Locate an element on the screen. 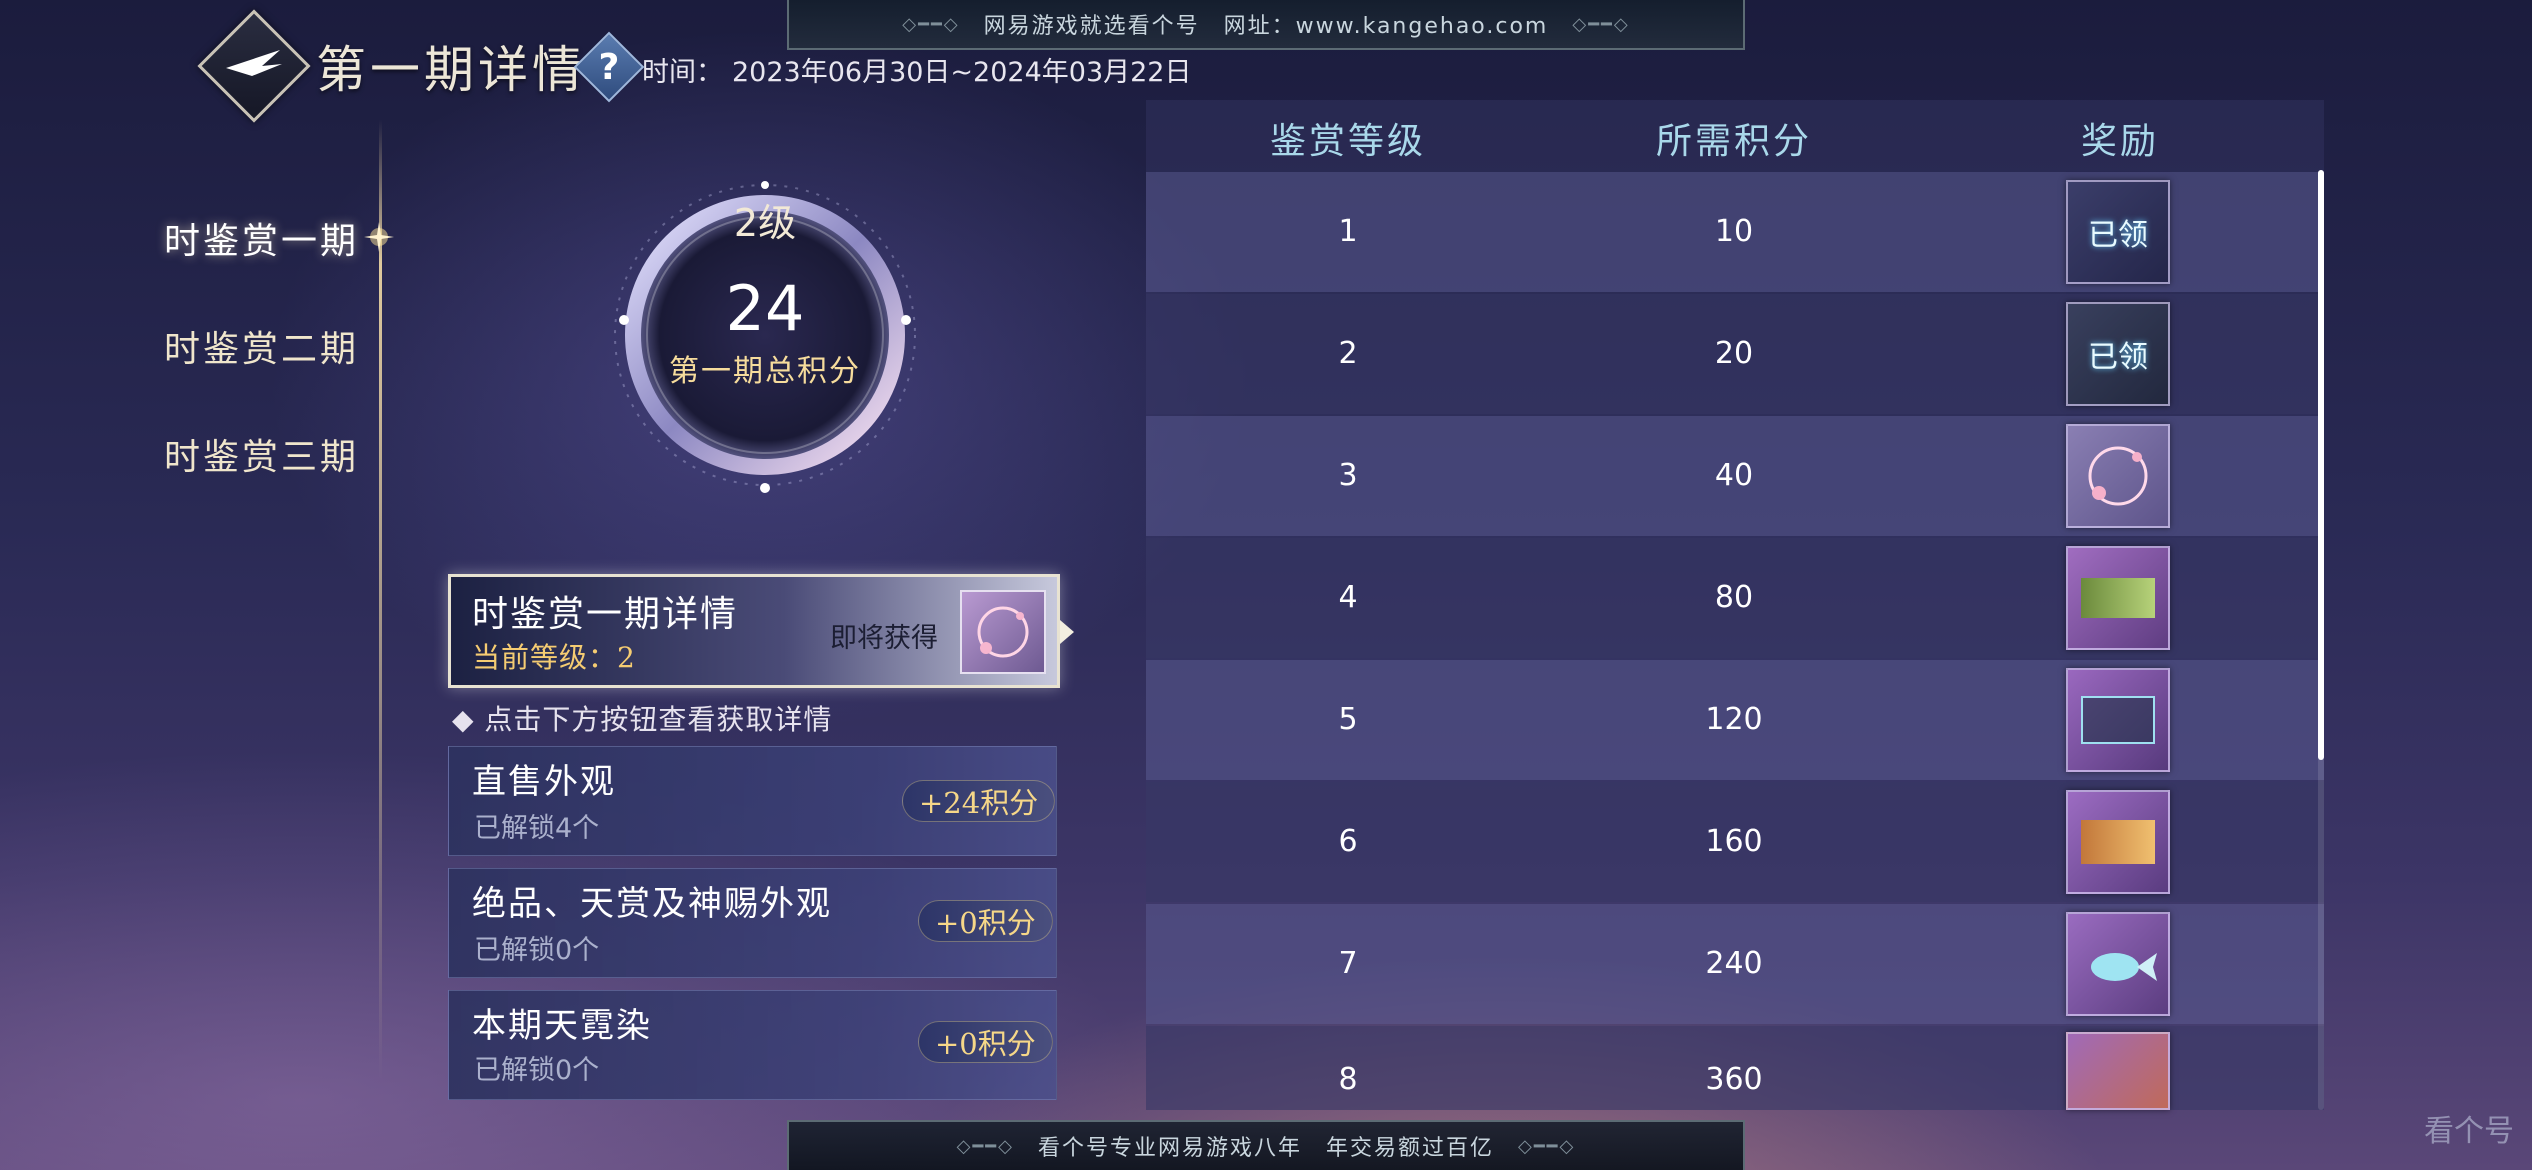 The image size is (2532, 1170). top-watermark-banner: ◇━━◇ 网易游戏就选看个号 网址：www.kangehao.com ◇━━◇ is located at coordinates (1266, 25).